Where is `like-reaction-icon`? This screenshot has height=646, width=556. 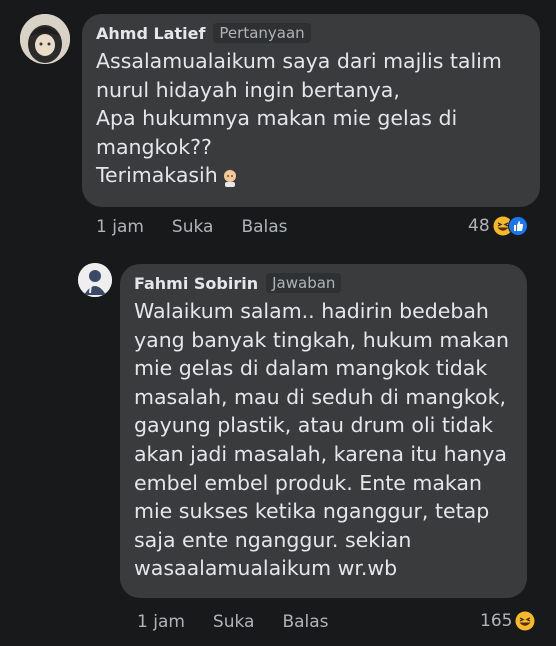 like-reaction-icon is located at coordinates (517, 226).